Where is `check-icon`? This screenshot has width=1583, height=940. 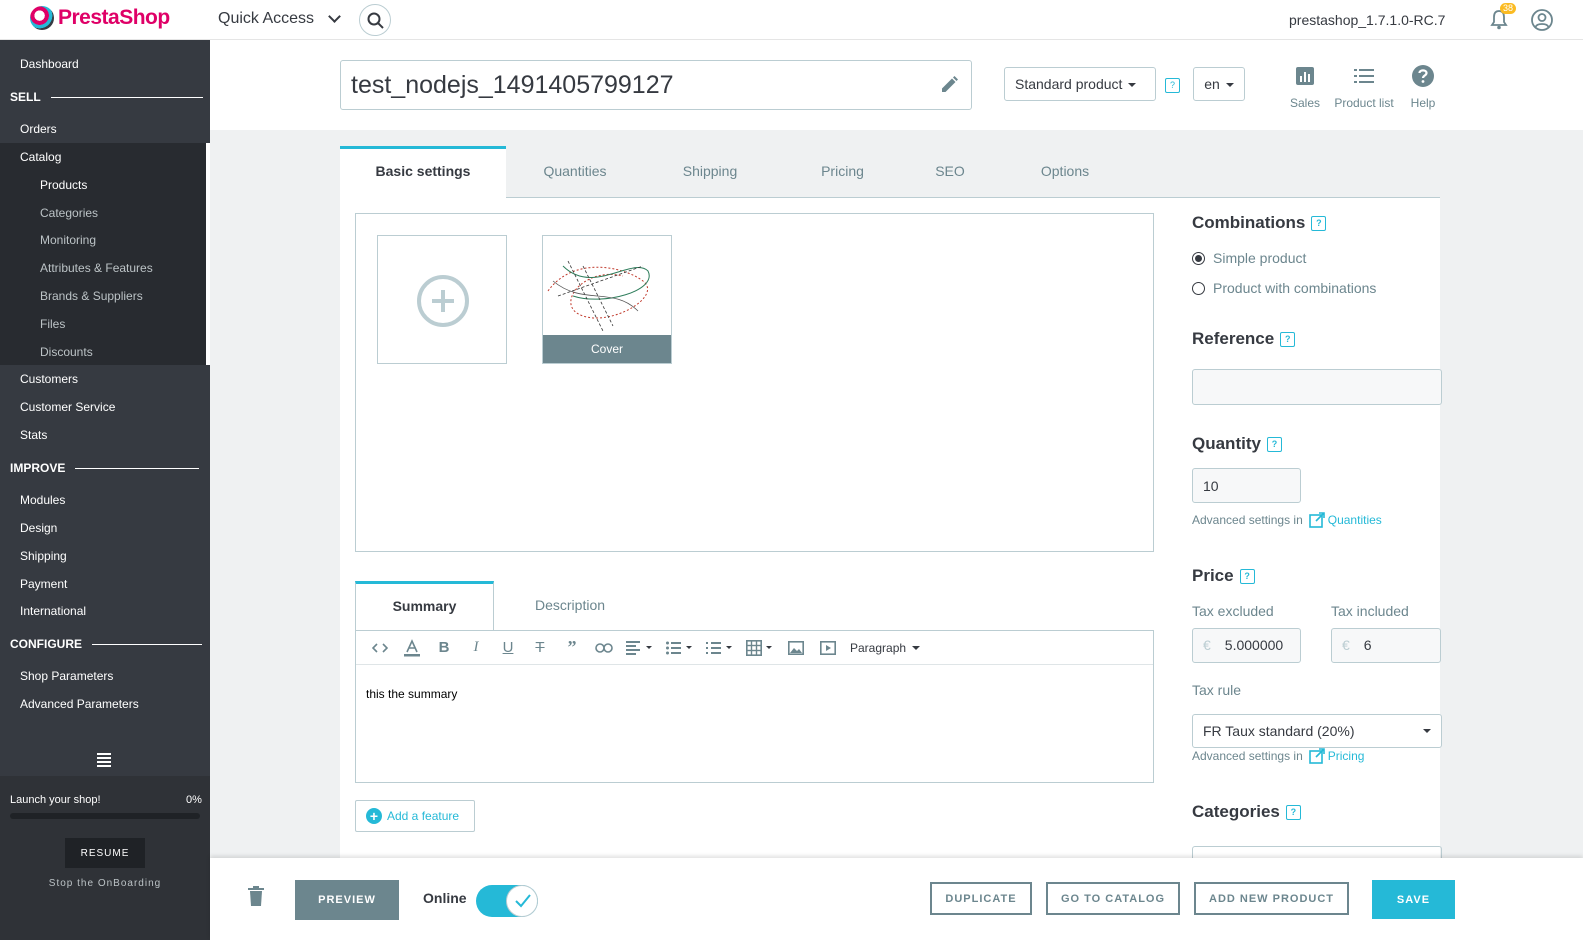 check-icon is located at coordinates (523, 901).